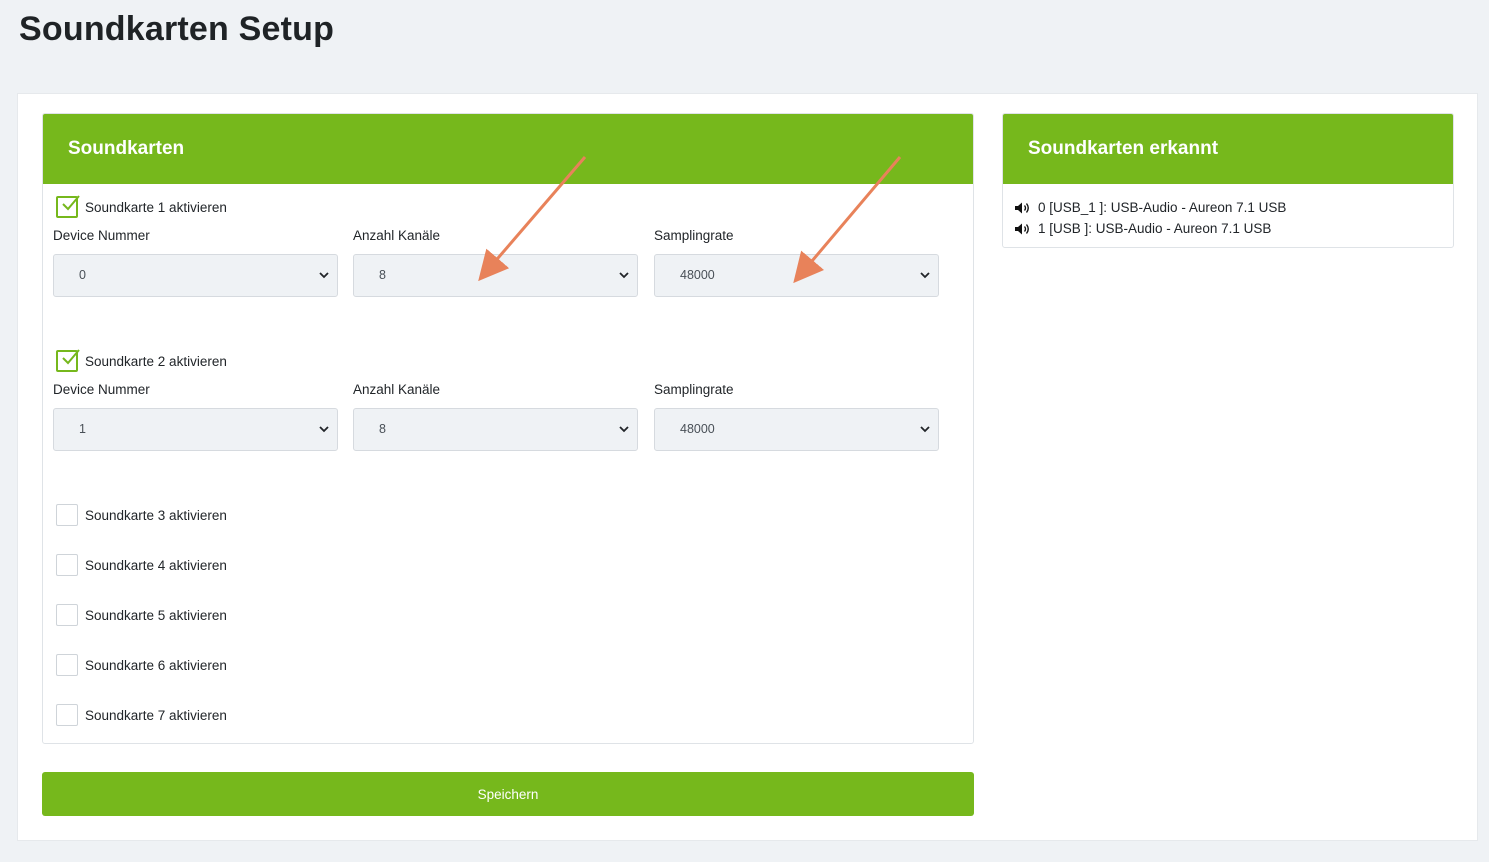 The width and height of the screenshot is (1489, 862). I want to click on save-button: Speichern, so click(508, 794).